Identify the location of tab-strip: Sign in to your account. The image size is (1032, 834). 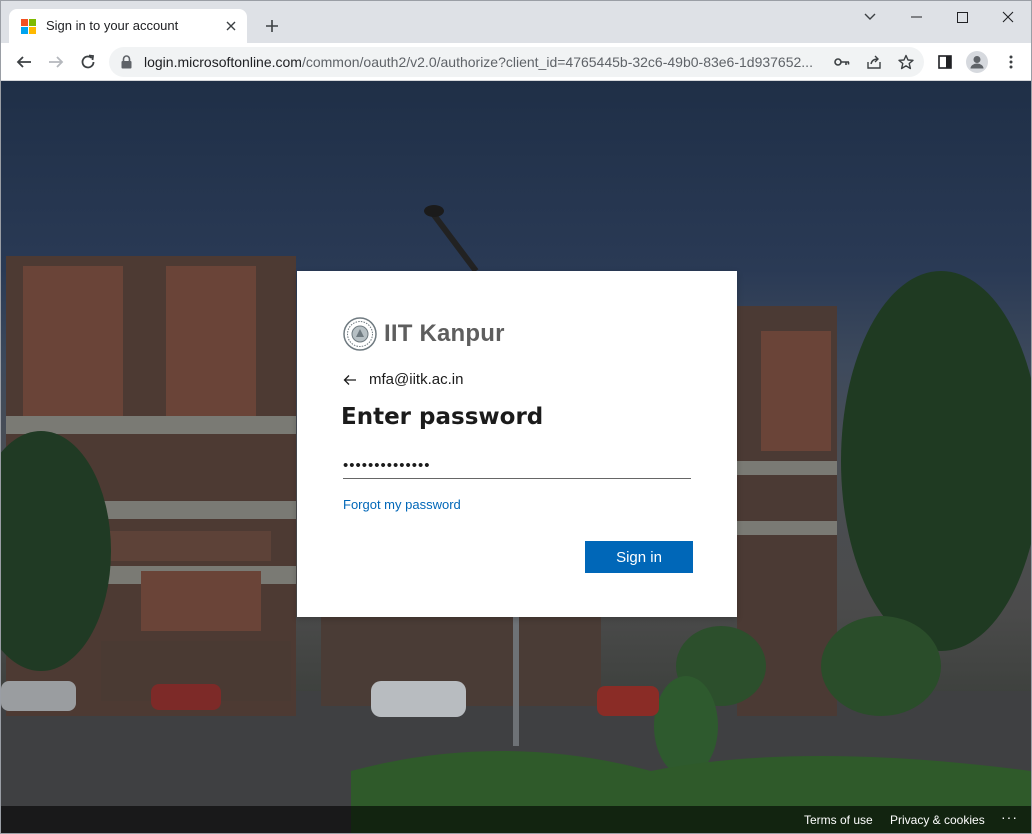
(516, 22).